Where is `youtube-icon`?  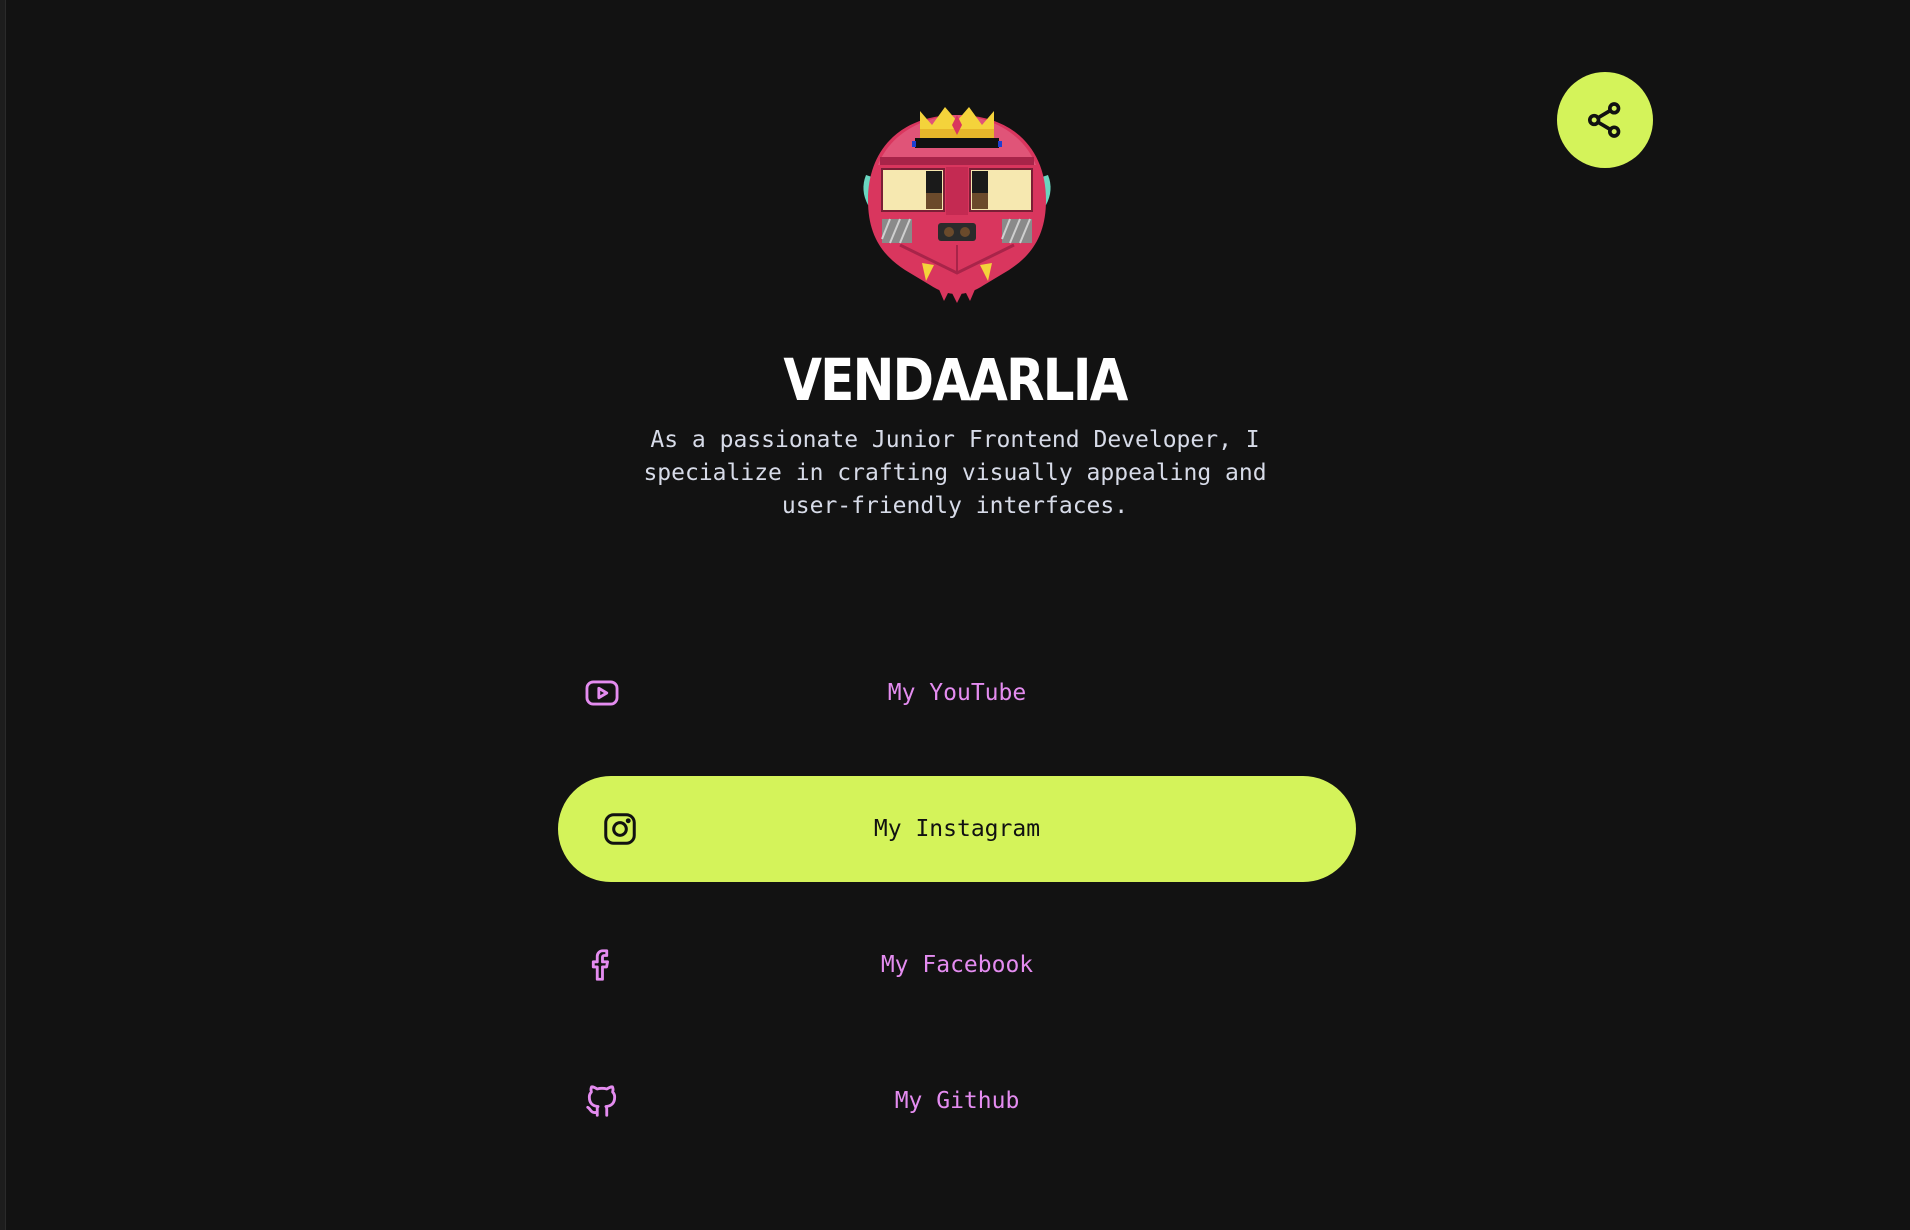 youtube-icon is located at coordinates (602, 693).